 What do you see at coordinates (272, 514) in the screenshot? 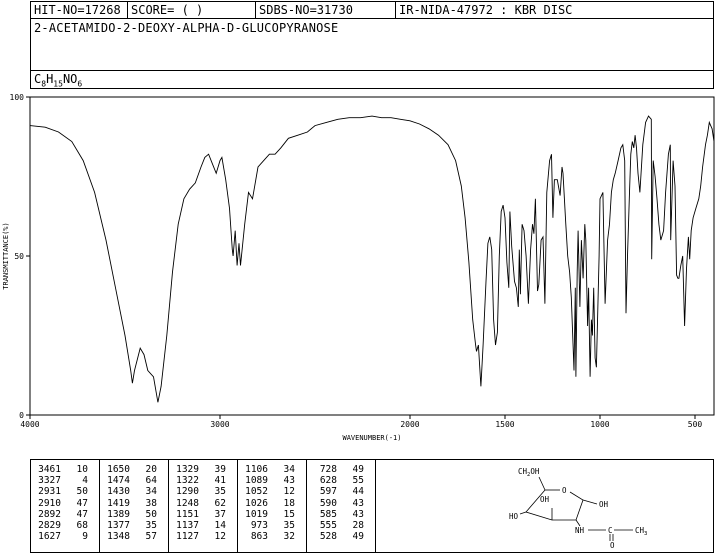
I see `peak-row: 1019 15` at bounding box center [272, 514].